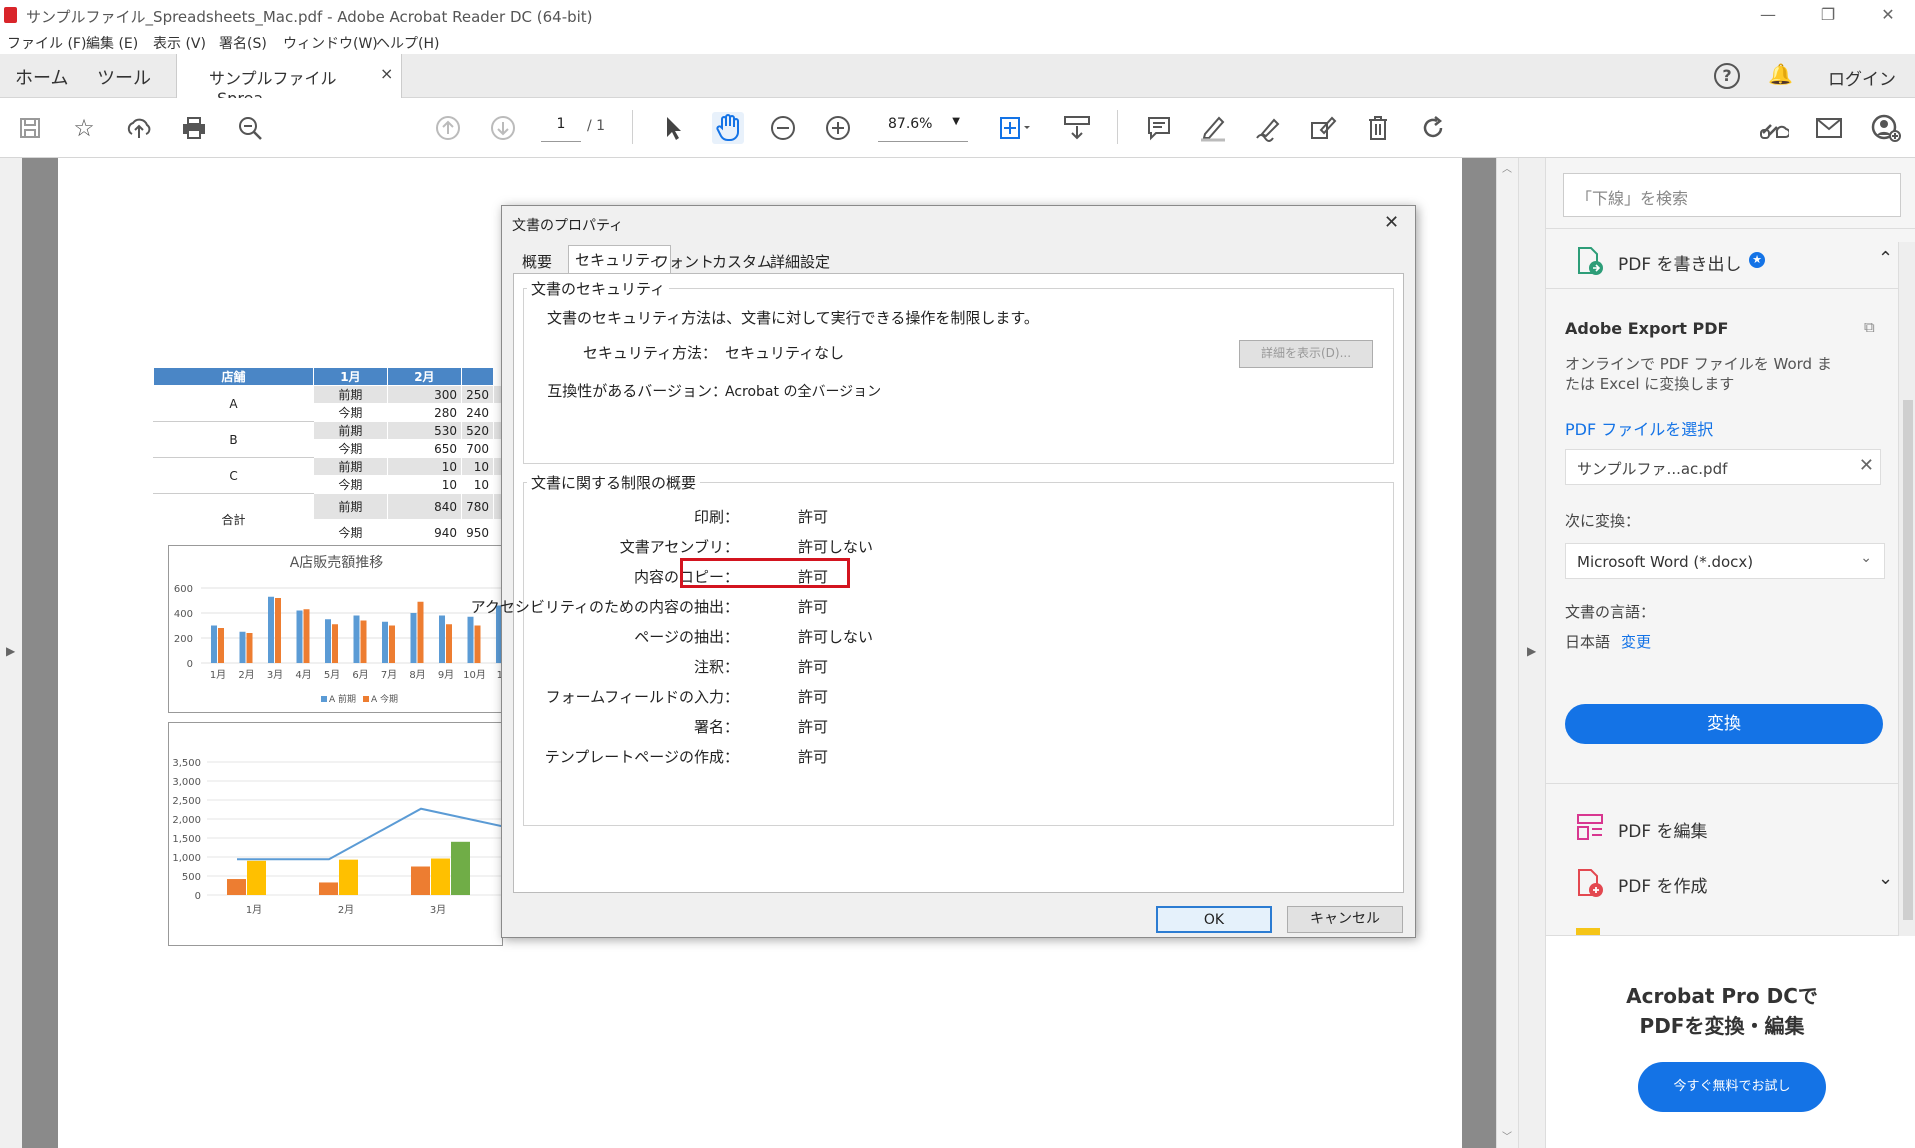 The height and width of the screenshot is (1148, 1915). What do you see at coordinates (783, 128) in the screenshot?
I see `zoom-out-icon` at bounding box center [783, 128].